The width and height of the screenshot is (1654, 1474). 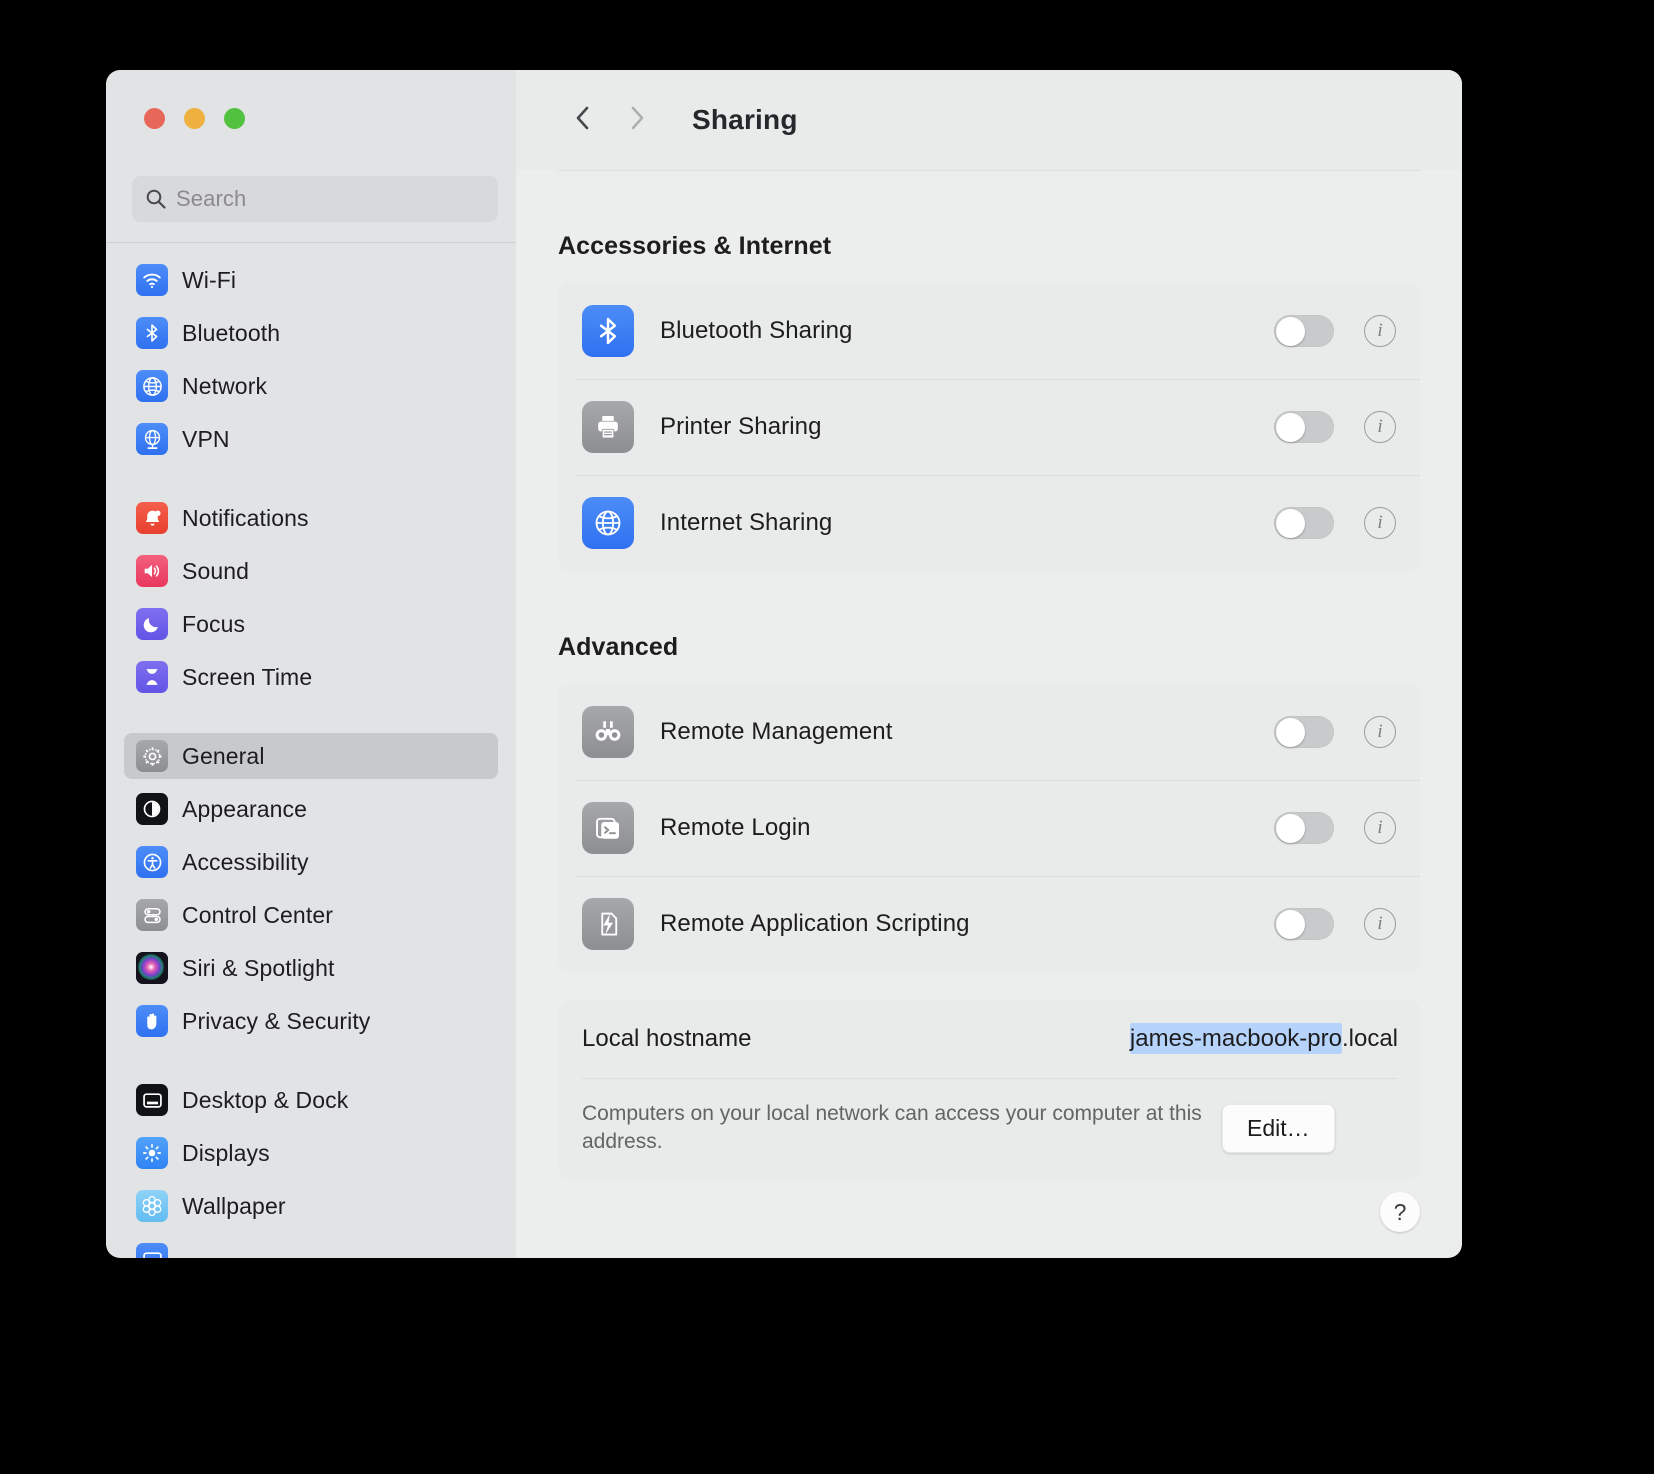 I want to click on sidebar-item-vpn: VPN, so click(x=311, y=439).